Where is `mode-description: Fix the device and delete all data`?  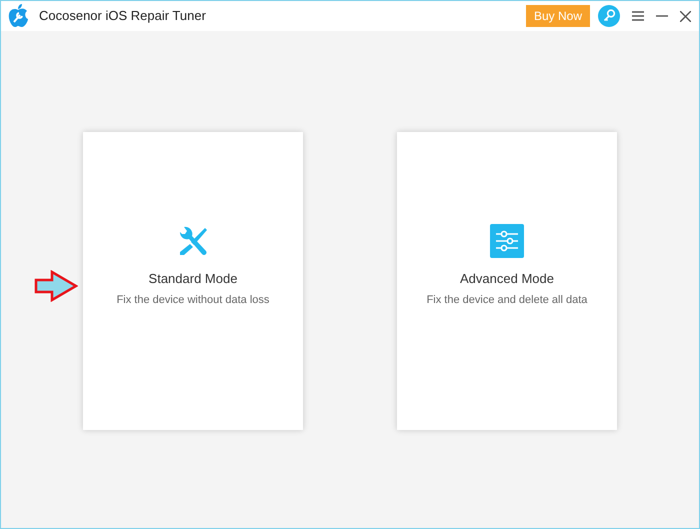 mode-description: Fix the device and delete all data is located at coordinates (507, 300).